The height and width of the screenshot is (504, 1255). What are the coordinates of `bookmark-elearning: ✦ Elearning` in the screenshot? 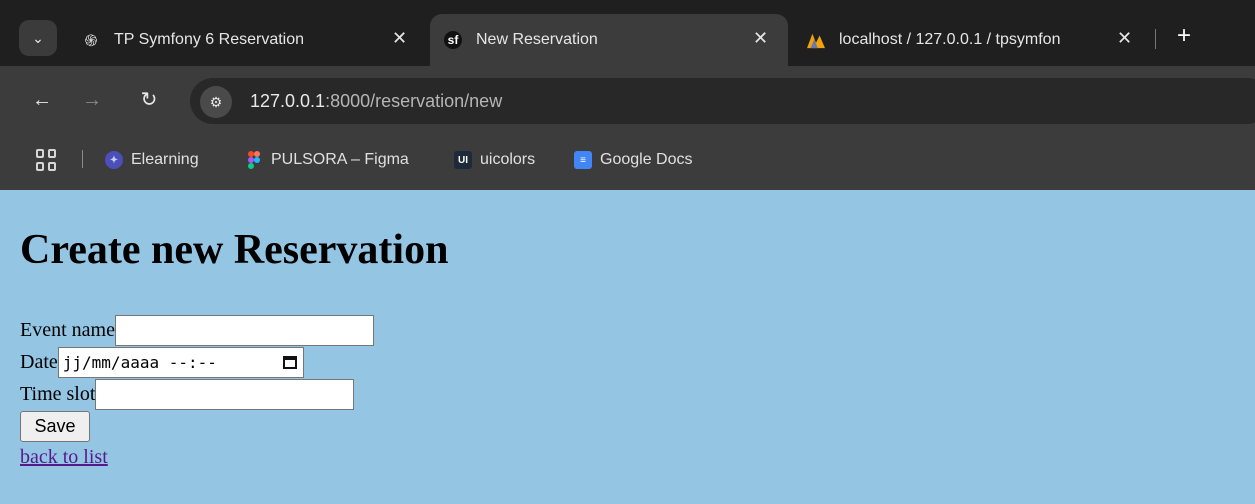 It's located at (152, 160).